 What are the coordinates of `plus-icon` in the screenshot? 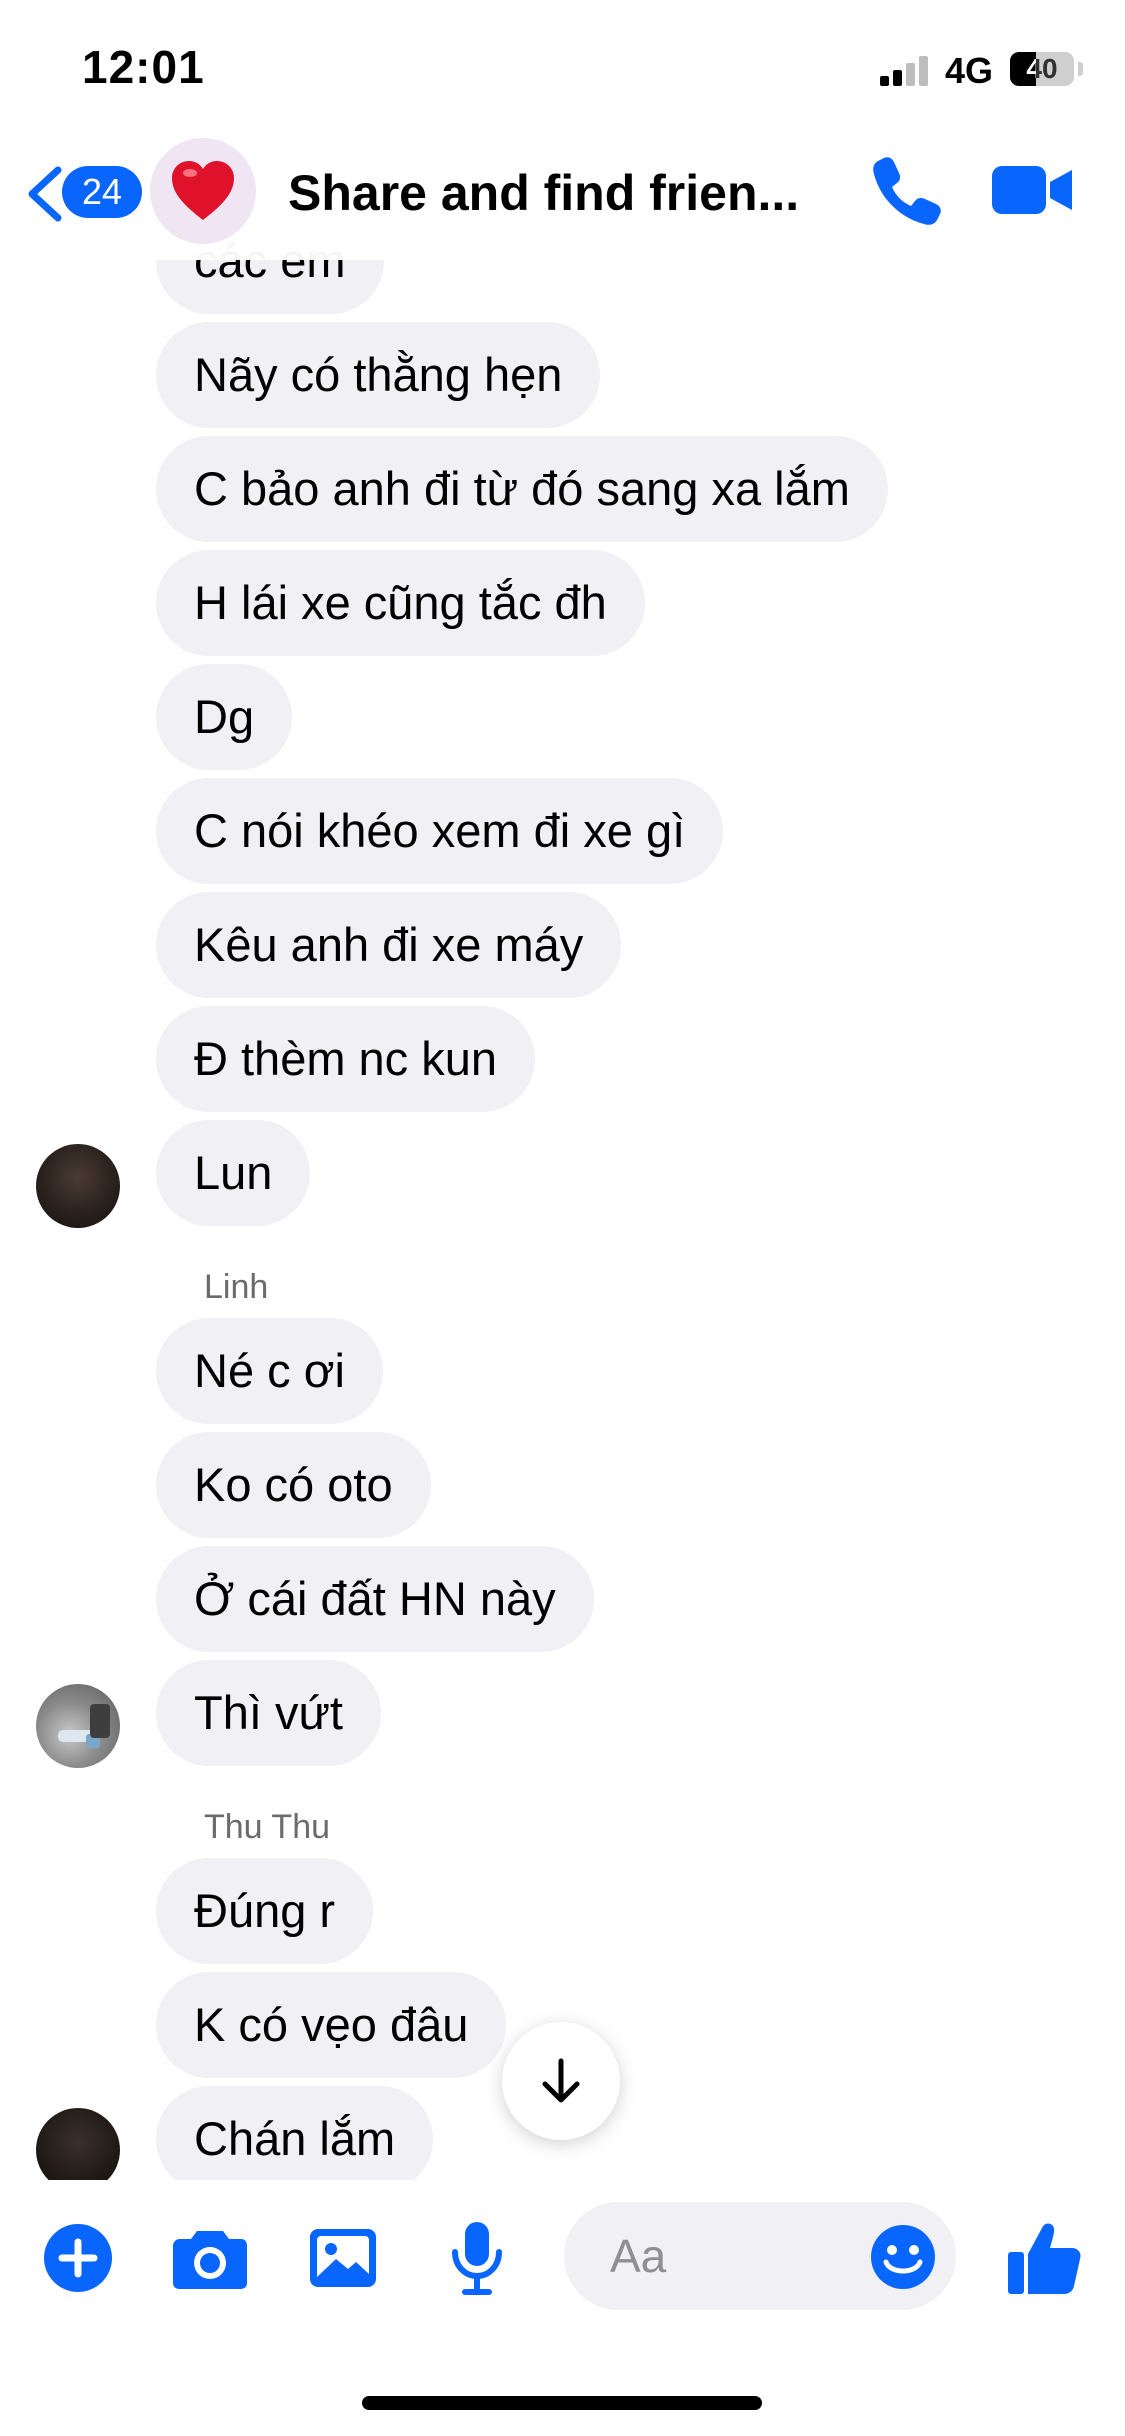 It's located at (78, 2258).